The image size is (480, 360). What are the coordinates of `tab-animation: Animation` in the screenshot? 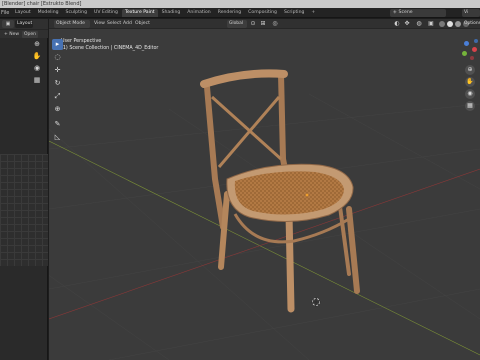 It's located at (198, 13).